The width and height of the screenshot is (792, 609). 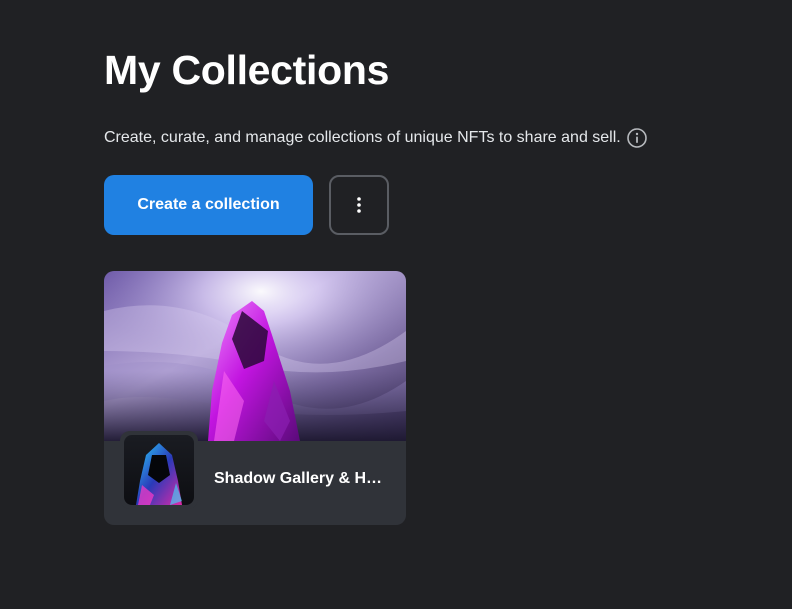 What do you see at coordinates (255, 356) in the screenshot?
I see `collection-banner-image` at bounding box center [255, 356].